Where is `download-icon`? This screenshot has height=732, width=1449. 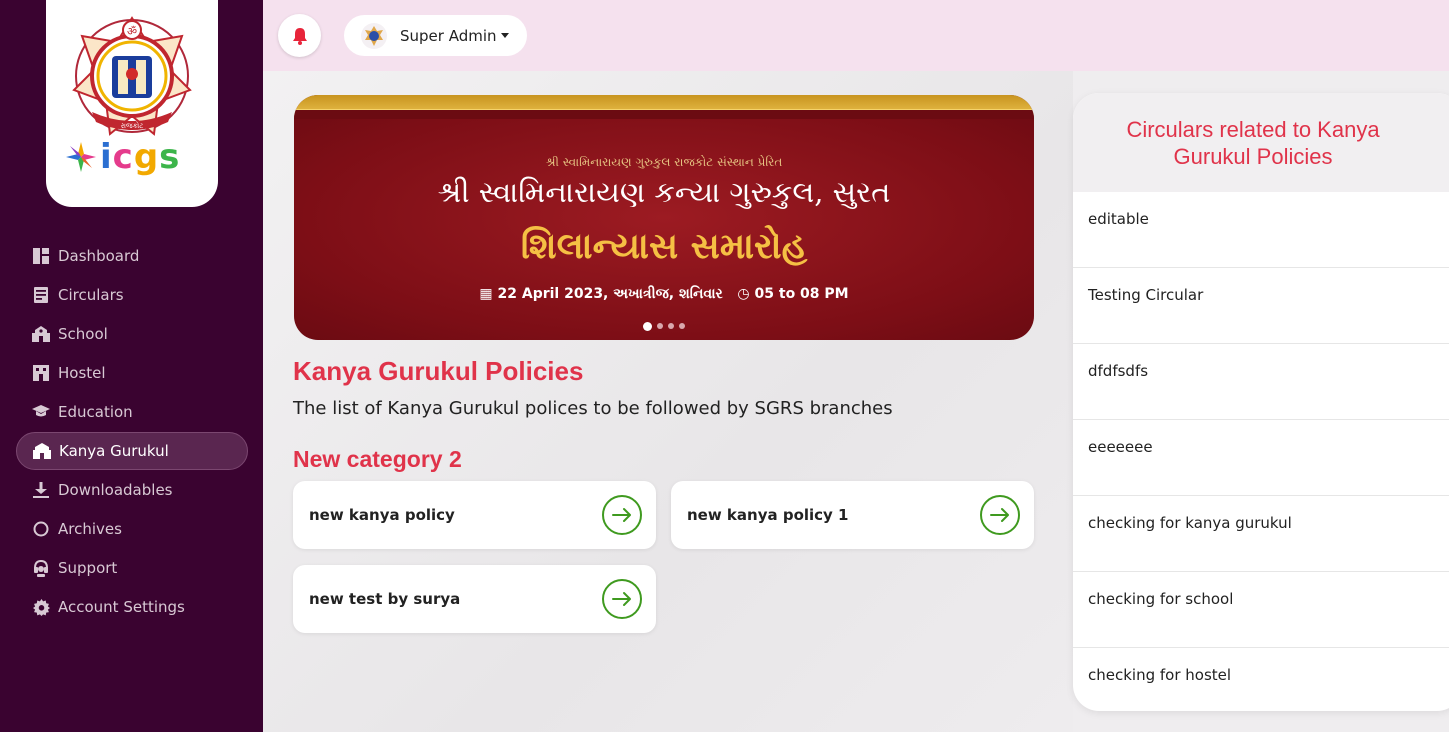 download-icon is located at coordinates (41, 490).